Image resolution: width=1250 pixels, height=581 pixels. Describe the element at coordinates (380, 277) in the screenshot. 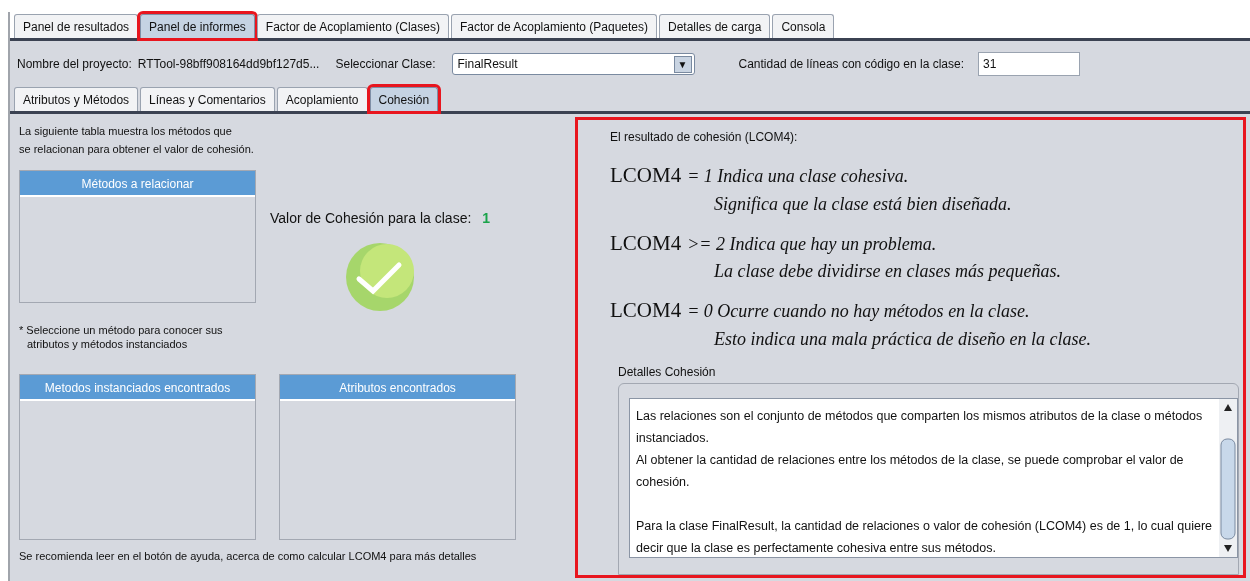

I see `check-icon` at that location.